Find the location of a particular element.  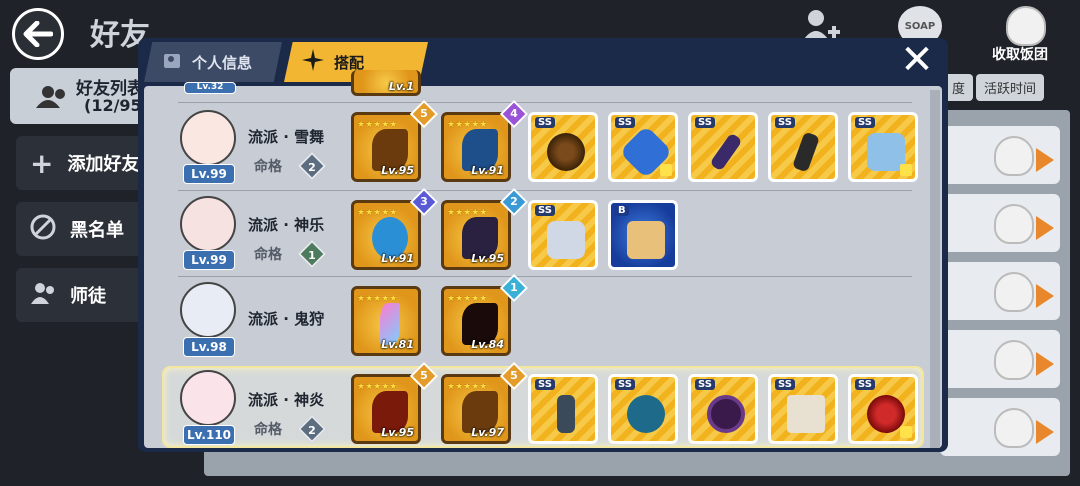

block-icon is located at coordinates (43, 229).